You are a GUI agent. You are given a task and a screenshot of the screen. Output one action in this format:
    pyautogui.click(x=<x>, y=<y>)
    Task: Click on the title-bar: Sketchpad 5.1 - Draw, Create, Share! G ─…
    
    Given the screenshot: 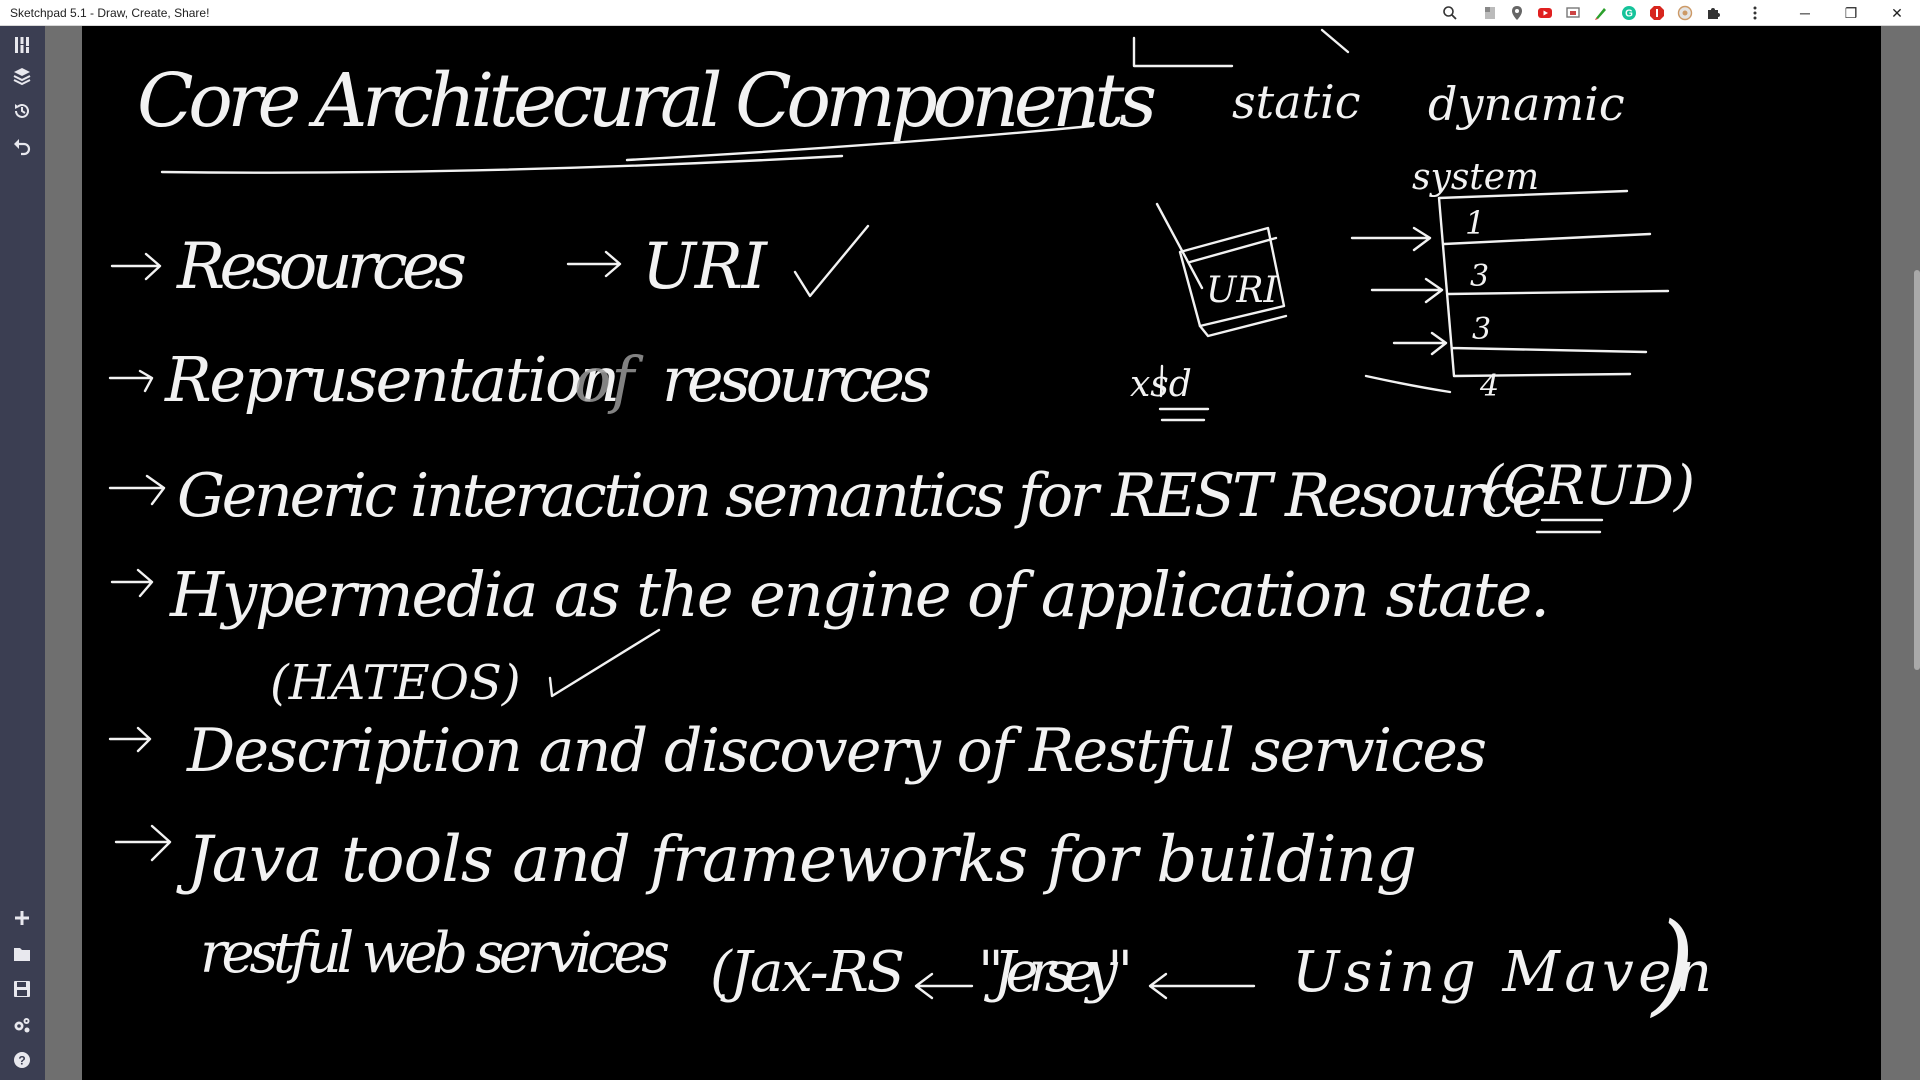 What is the action you would take?
    pyautogui.click(x=960, y=13)
    